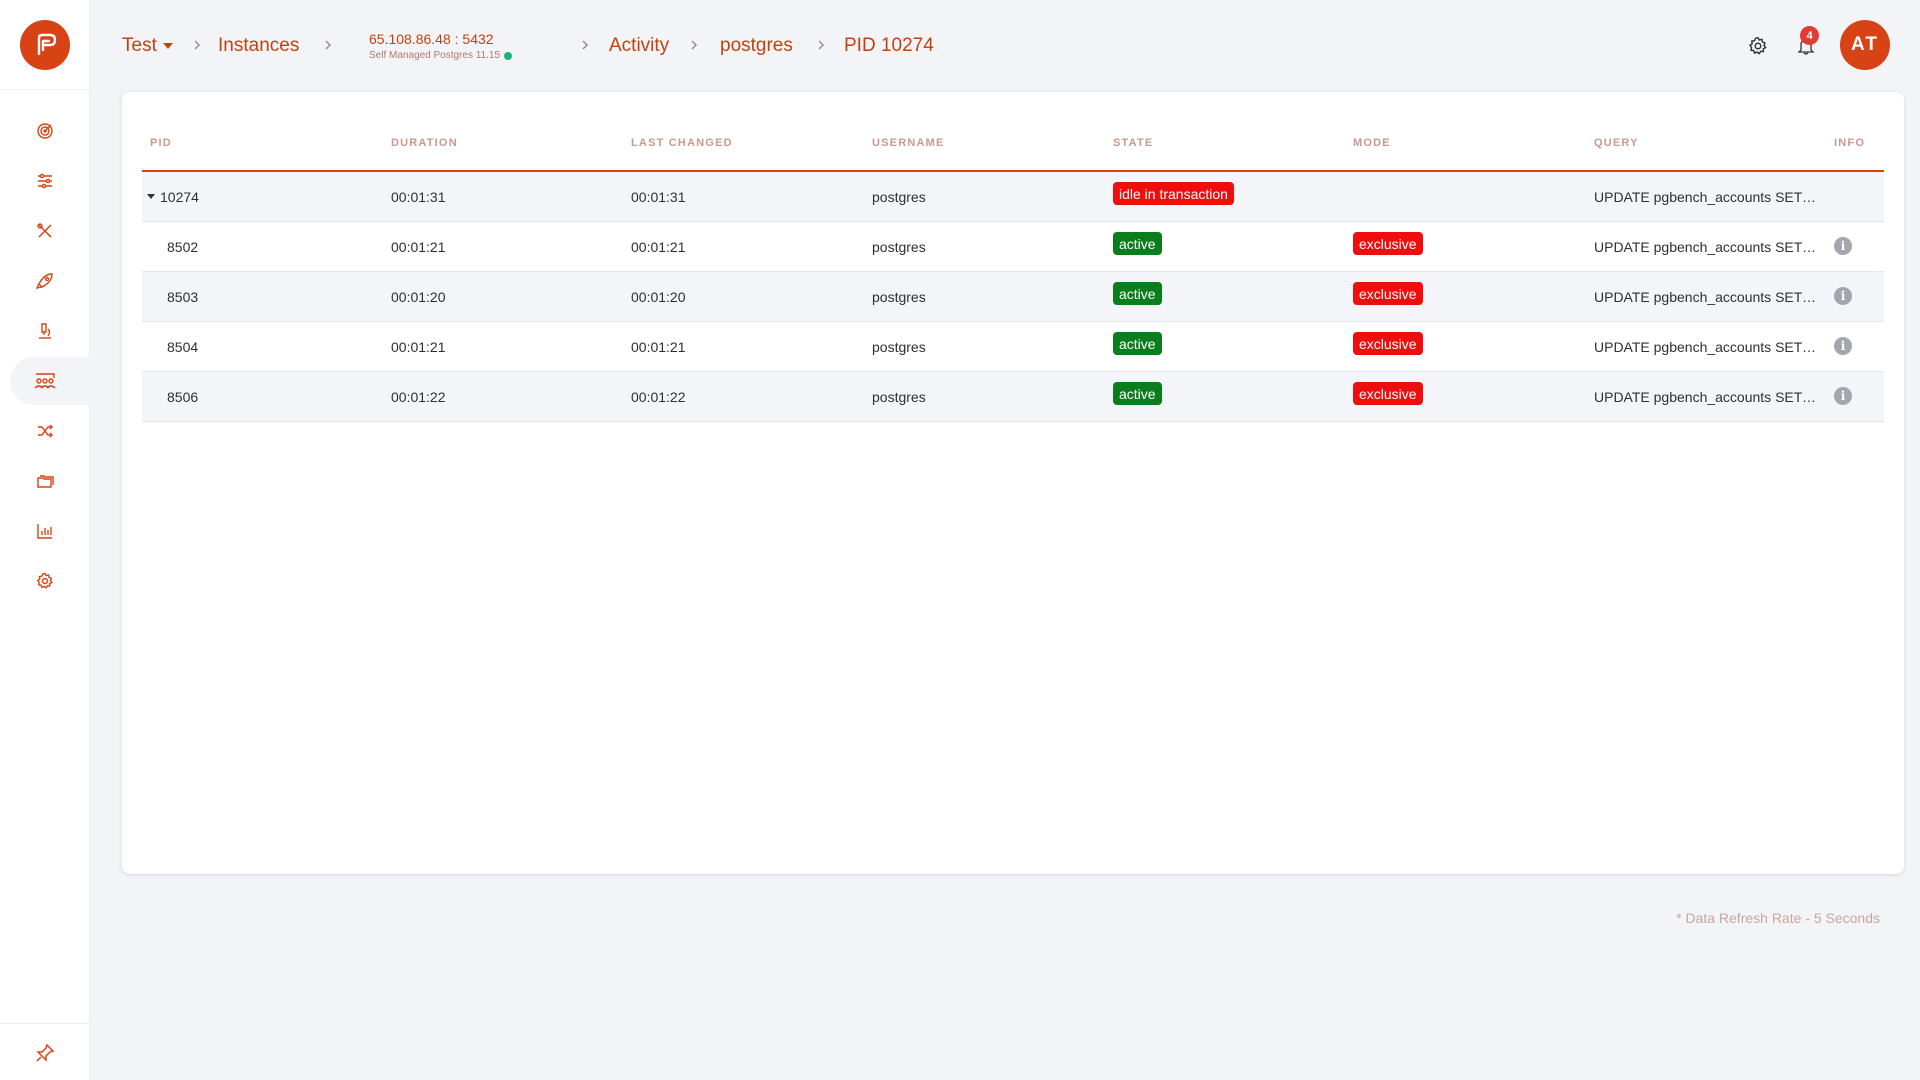 The image size is (1920, 1080). I want to click on instance-subtitle: Self Managed Postgres 11.15, so click(441, 55).